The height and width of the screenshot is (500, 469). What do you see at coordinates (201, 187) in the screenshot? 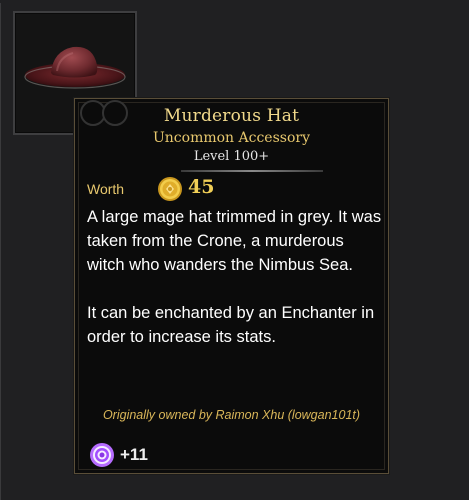
I see `worth-value: 45` at bounding box center [201, 187].